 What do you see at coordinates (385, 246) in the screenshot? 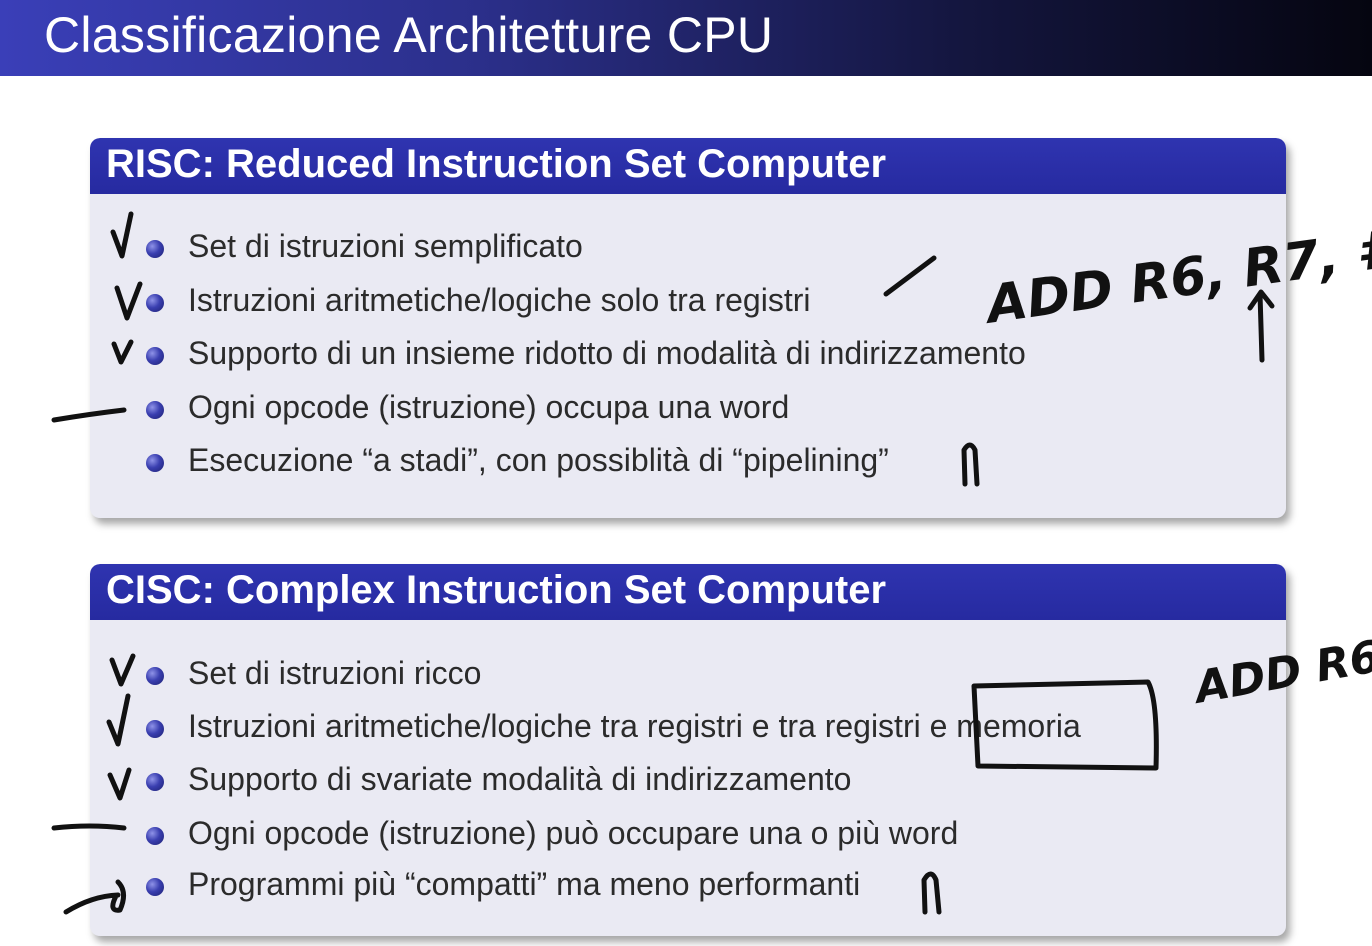
I see `list-item-text: Set di istruzioni semplificato` at bounding box center [385, 246].